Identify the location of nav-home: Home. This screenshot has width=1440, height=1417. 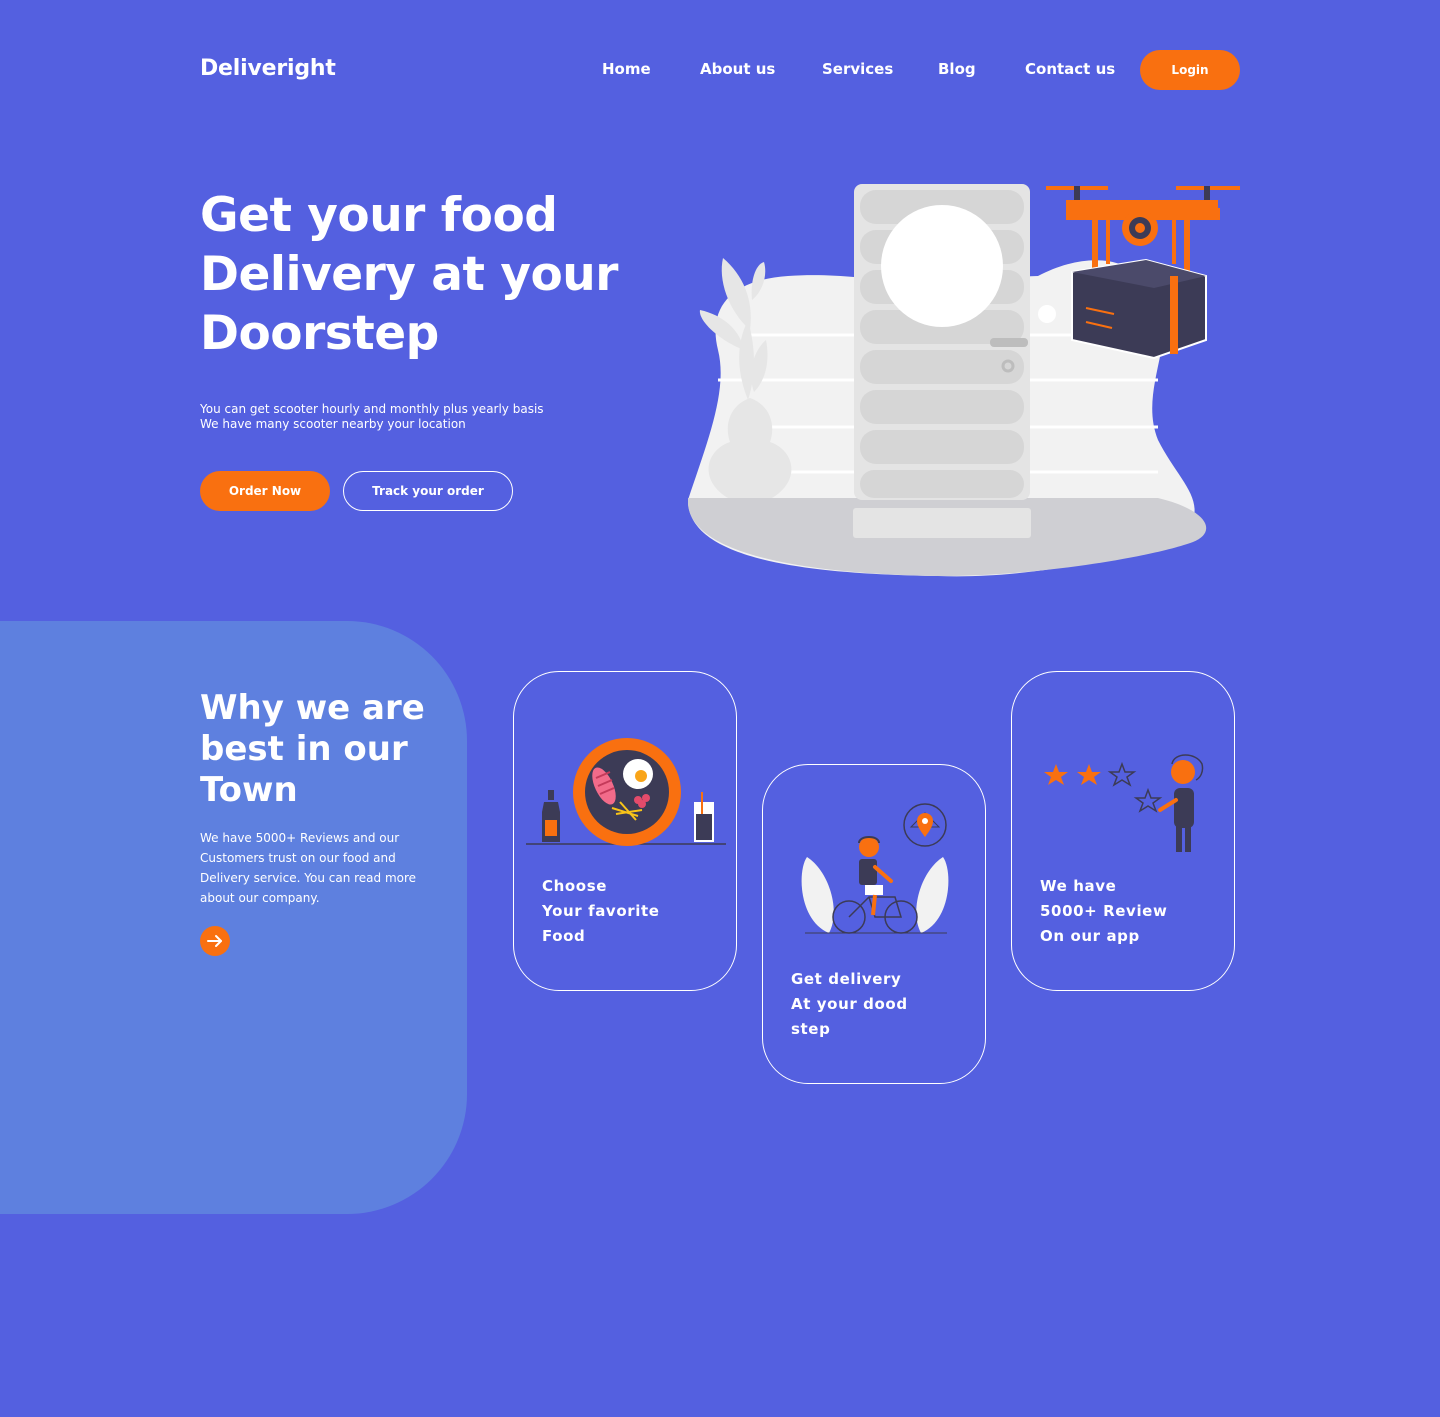
(626, 69).